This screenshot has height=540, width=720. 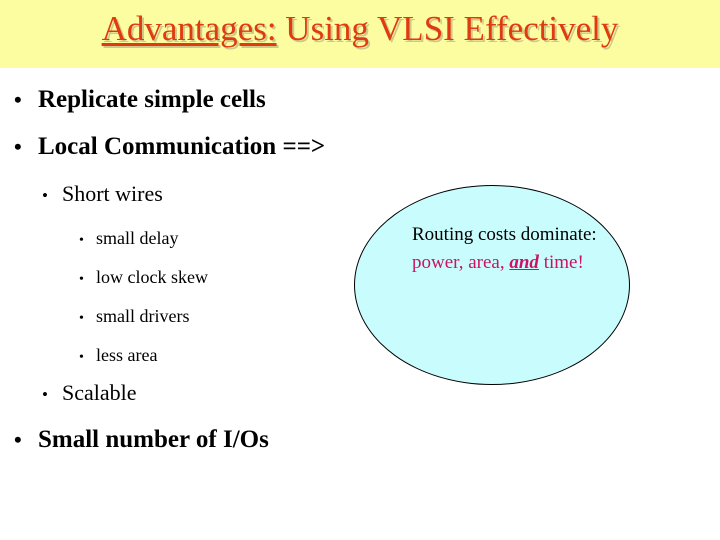 I want to click on list-item-label: small drivers, so click(x=143, y=316).